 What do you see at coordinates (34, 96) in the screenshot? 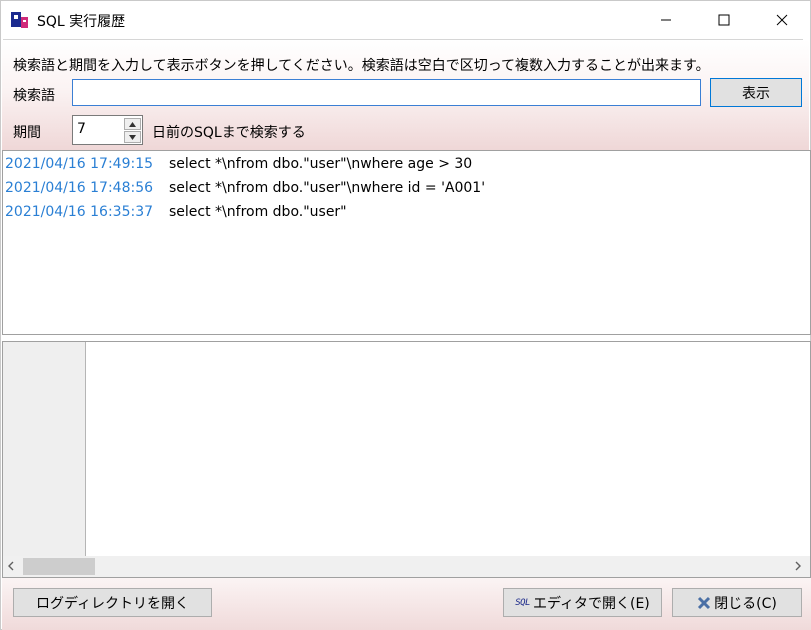
I see `keyword-label: 検索語` at bounding box center [34, 96].